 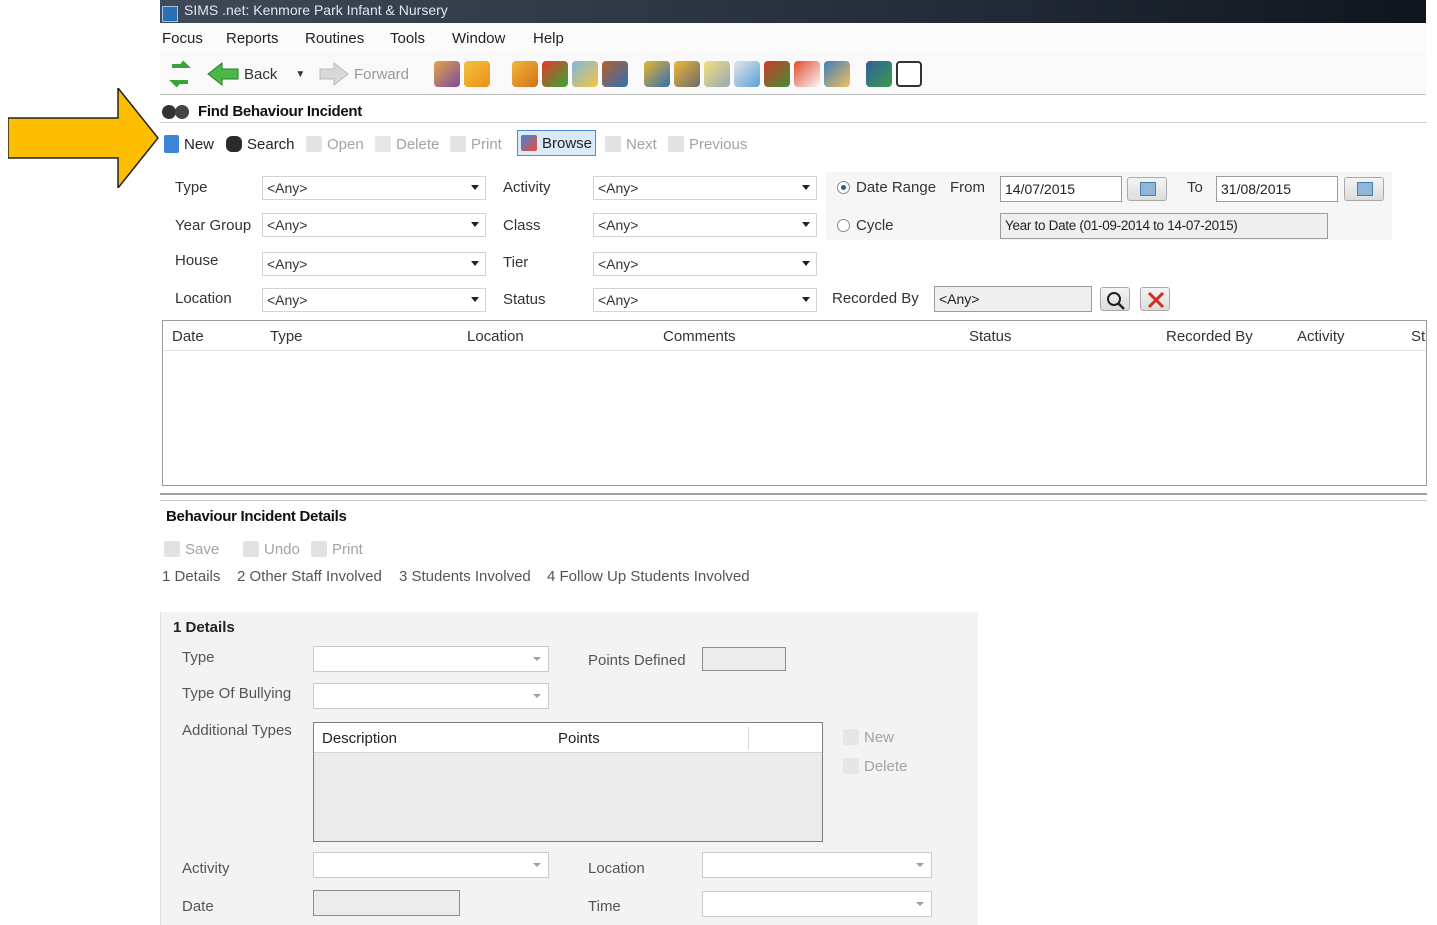 What do you see at coordinates (271, 549) in the screenshot?
I see `undo-button: Undo` at bounding box center [271, 549].